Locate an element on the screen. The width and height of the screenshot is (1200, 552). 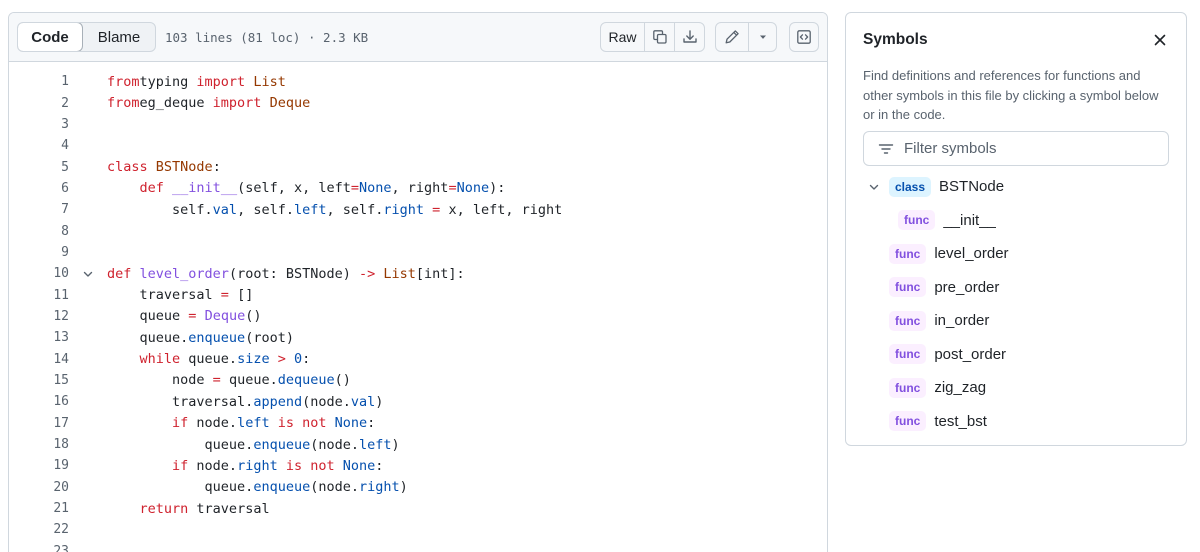
symbol-item-BSTNode: class BSTNode is located at coordinates (1016, 187).